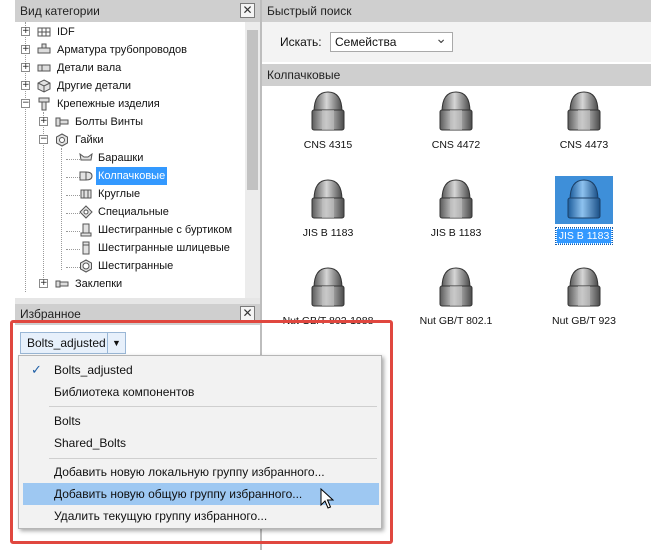  Describe the element at coordinates (108, 104) in the screenshot. I see `tree-item-label: Крепежные изделия` at that location.